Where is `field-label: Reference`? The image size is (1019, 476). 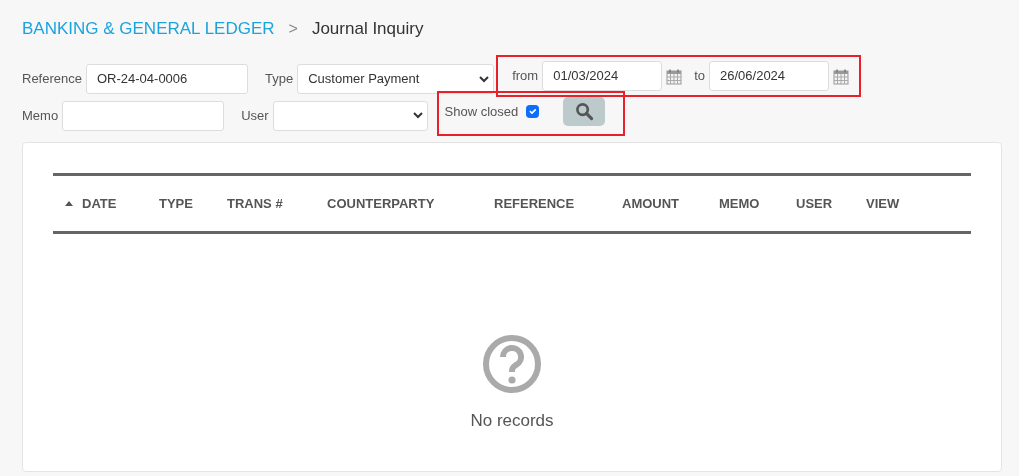 field-label: Reference is located at coordinates (52, 79).